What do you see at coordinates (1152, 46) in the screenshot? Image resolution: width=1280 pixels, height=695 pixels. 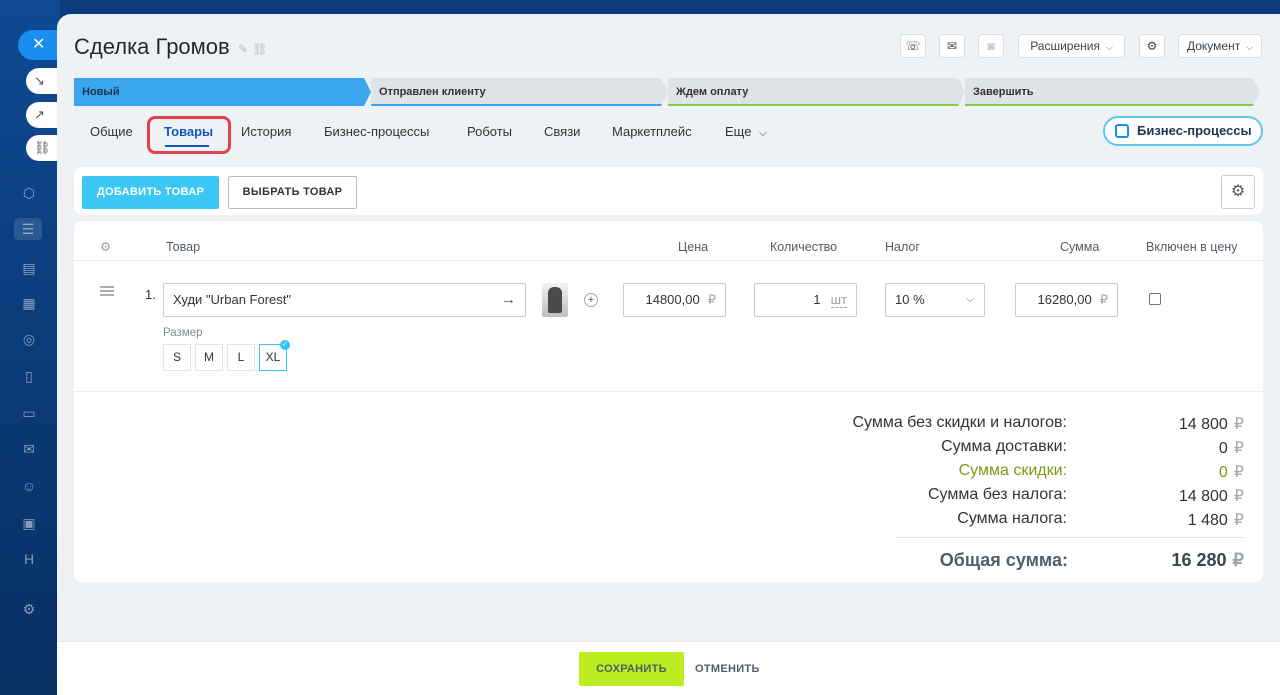 I see `gear-icon: ⚙` at bounding box center [1152, 46].